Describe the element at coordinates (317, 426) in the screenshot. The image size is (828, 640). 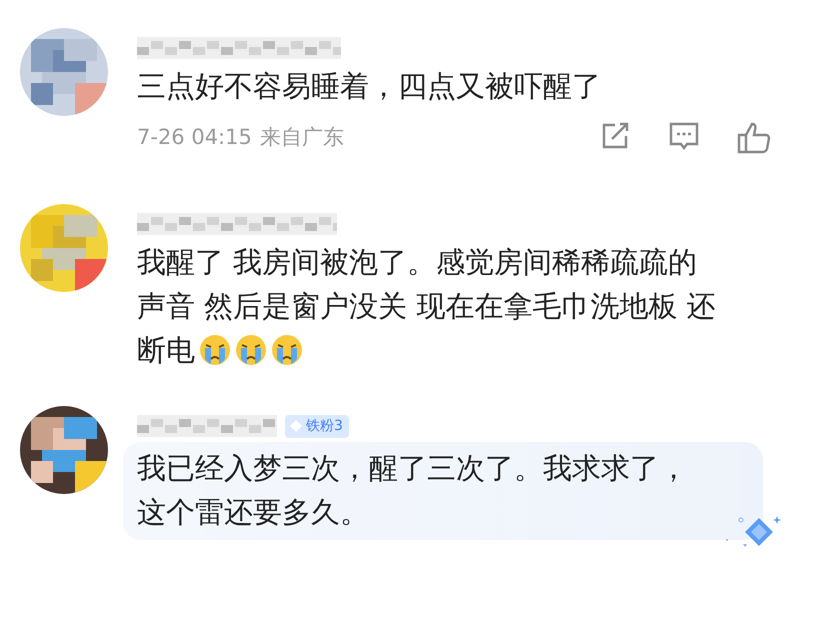
I see `fan-level-badge: 铁粉3` at that location.